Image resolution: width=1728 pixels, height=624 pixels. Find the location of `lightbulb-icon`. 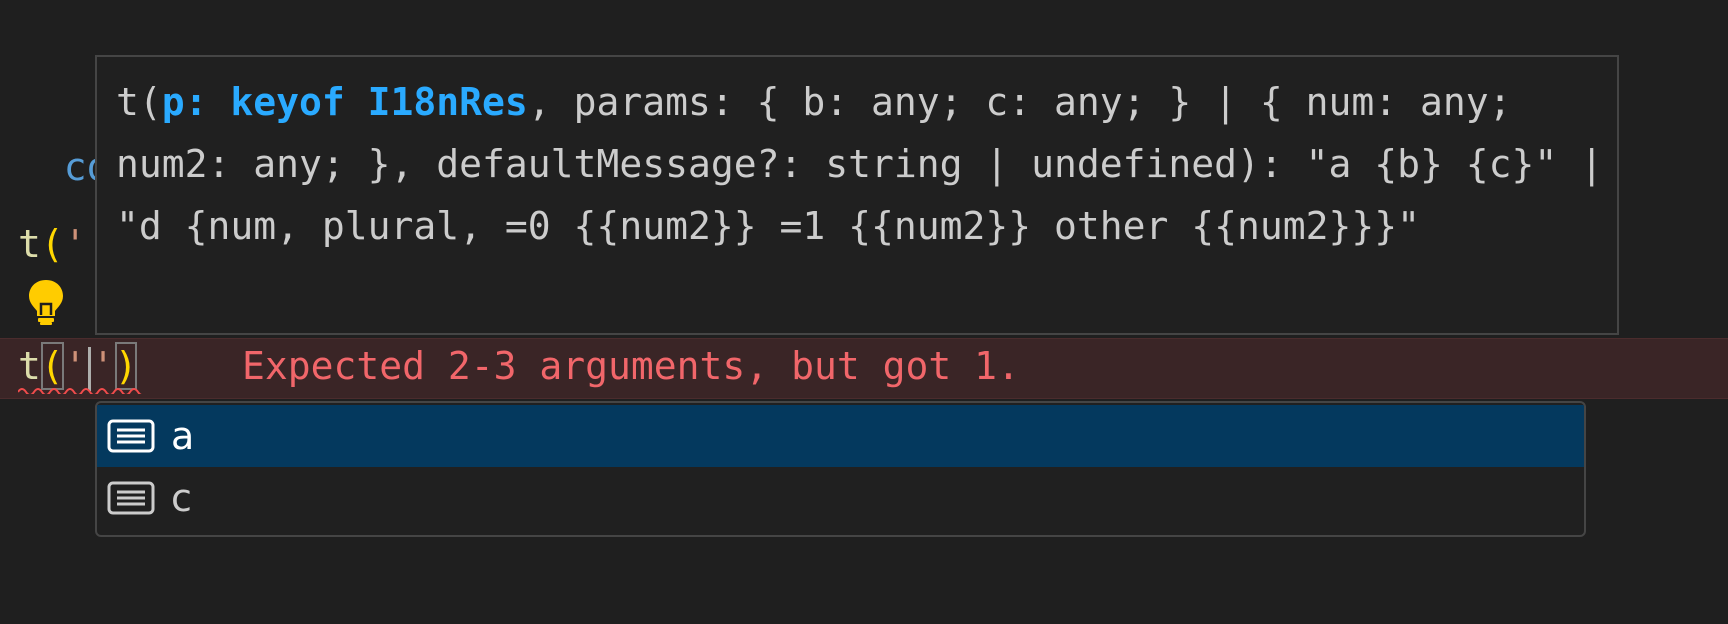

lightbulb-icon is located at coordinates (46, 302).